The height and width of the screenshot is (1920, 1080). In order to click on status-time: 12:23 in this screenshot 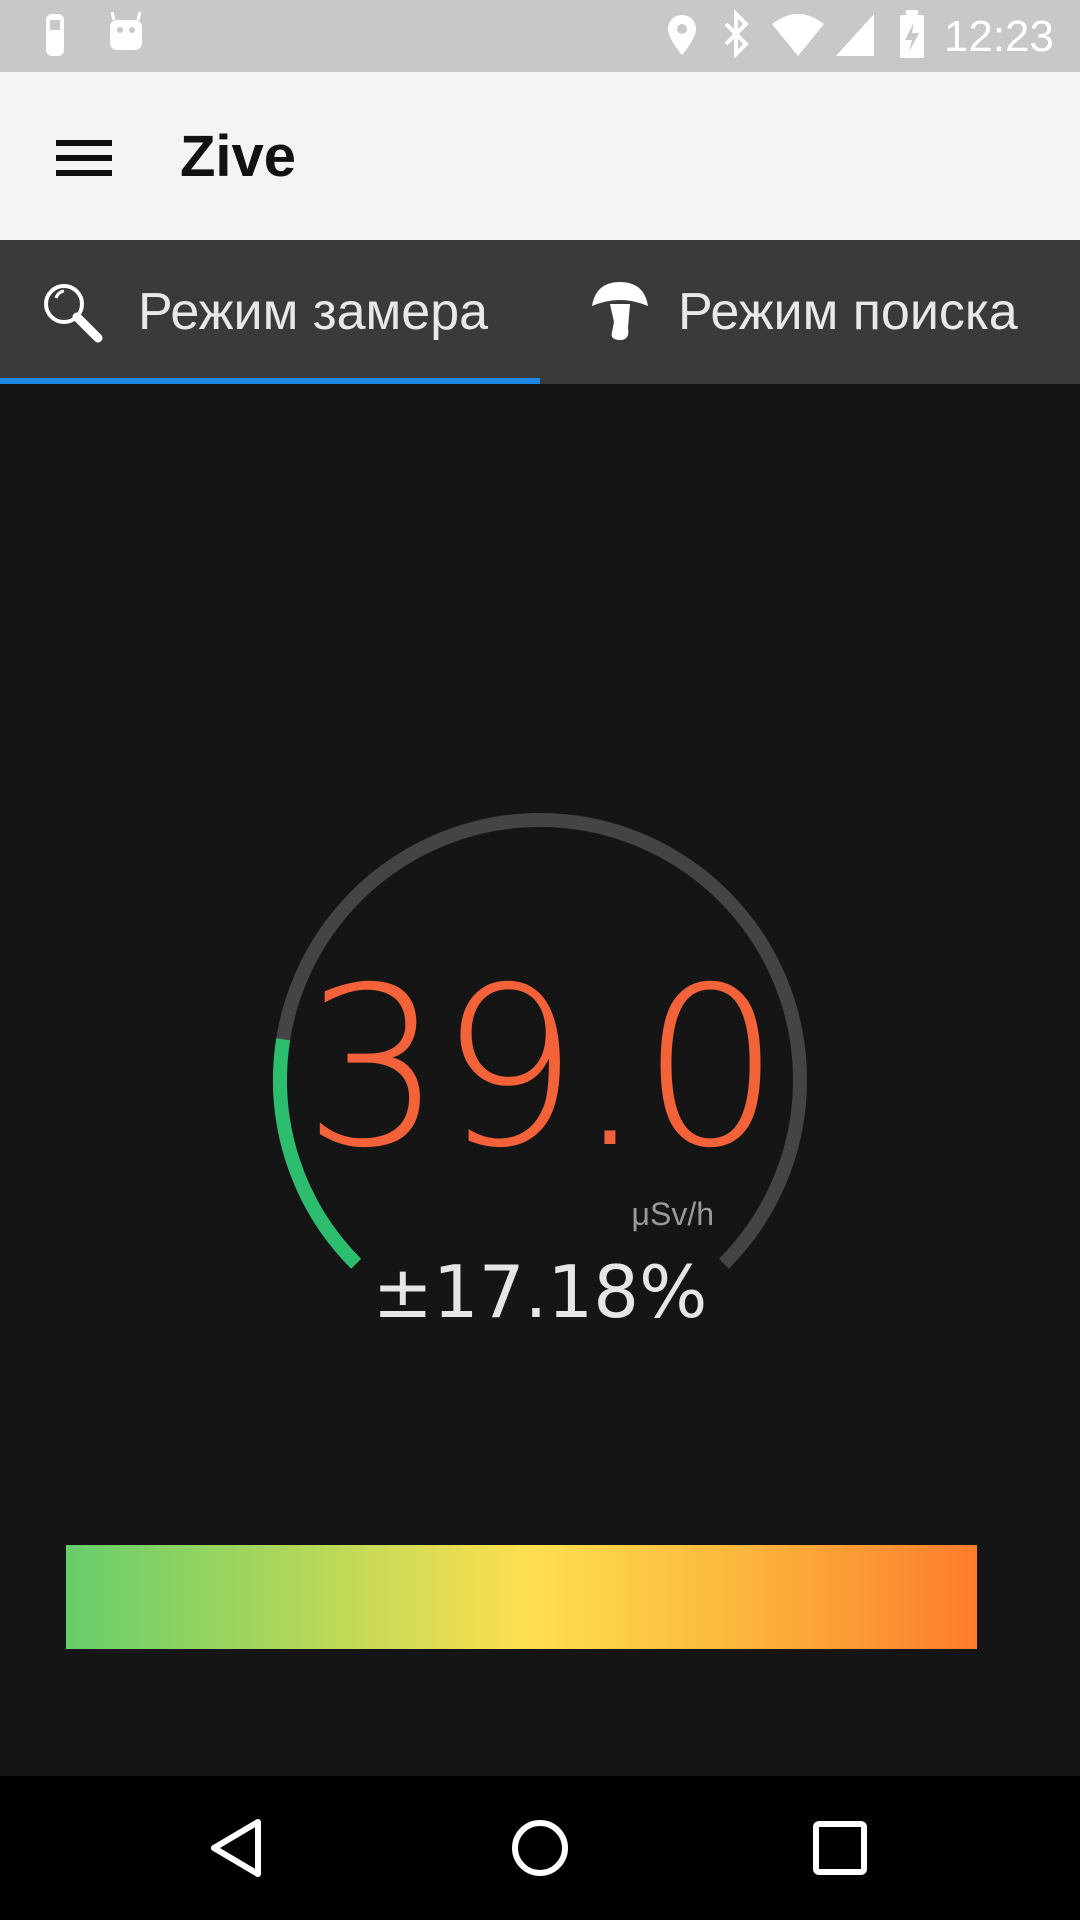, I will do `click(998, 36)`.